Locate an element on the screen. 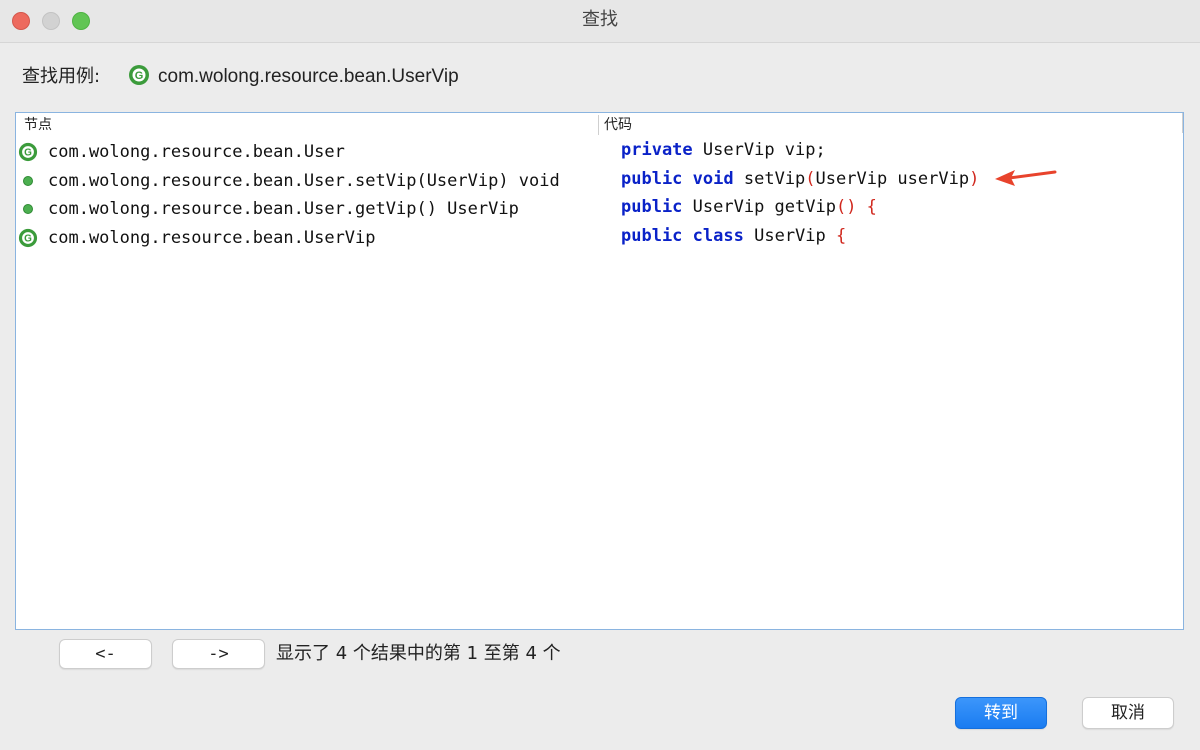 The width and height of the screenshot is (1200, 750). table-row-code: private UserVip vip; is located at coordinates (723, 150).